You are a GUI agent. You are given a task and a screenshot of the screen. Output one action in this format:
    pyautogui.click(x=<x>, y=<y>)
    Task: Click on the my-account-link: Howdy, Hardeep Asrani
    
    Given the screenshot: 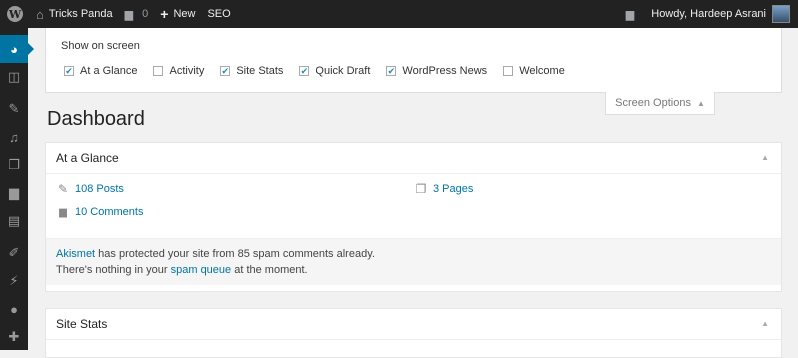 What is the action you would take?
    pyautogui.click(x=721, y=14)
    